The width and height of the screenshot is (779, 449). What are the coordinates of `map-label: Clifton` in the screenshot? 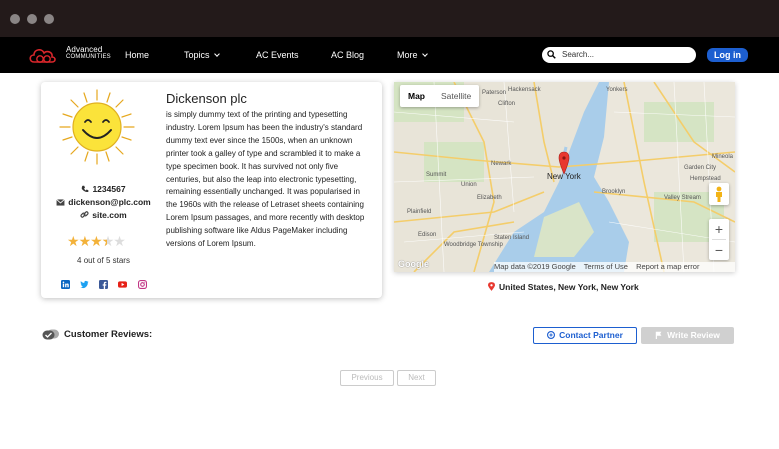 It's located at (507, 104).